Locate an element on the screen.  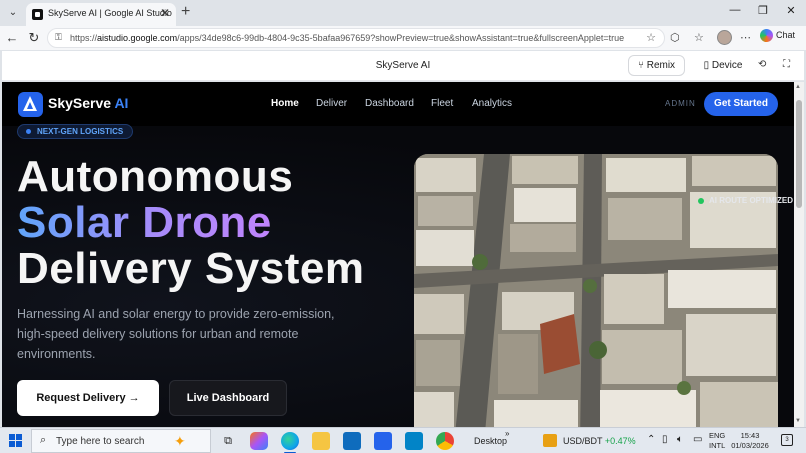
more-menu-icon: ⋯ is located at coordinates (745, 37).